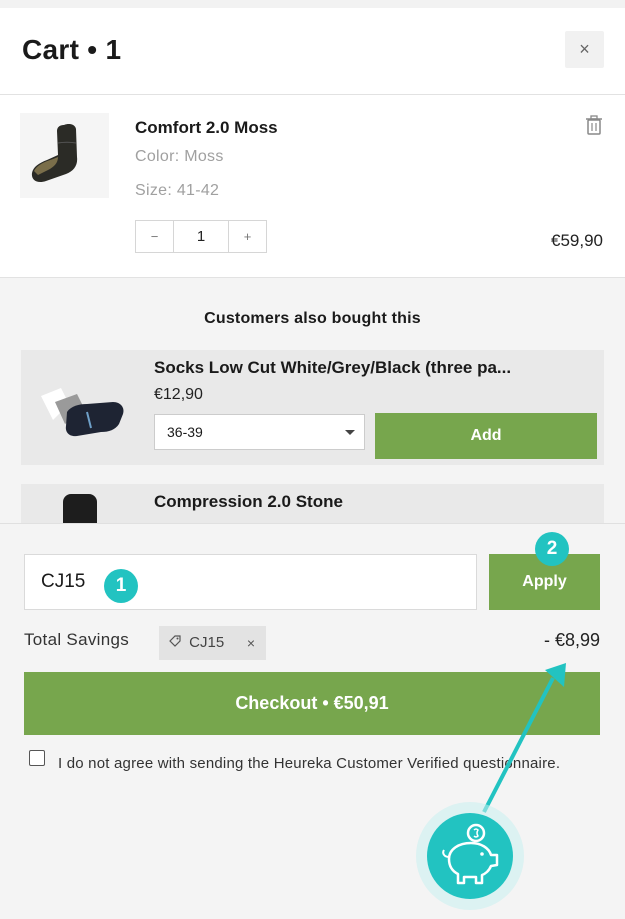  What do you see at coordinates (571, 640) in the screenshot?
I see `savings-value: - €8,99` at bounding box center [571, 640].